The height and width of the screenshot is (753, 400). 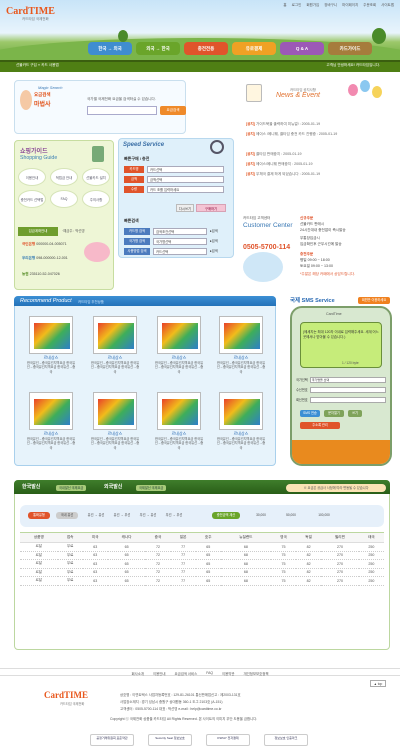 I want to click on amount-option: 100,000, so click(x=324, y=515).